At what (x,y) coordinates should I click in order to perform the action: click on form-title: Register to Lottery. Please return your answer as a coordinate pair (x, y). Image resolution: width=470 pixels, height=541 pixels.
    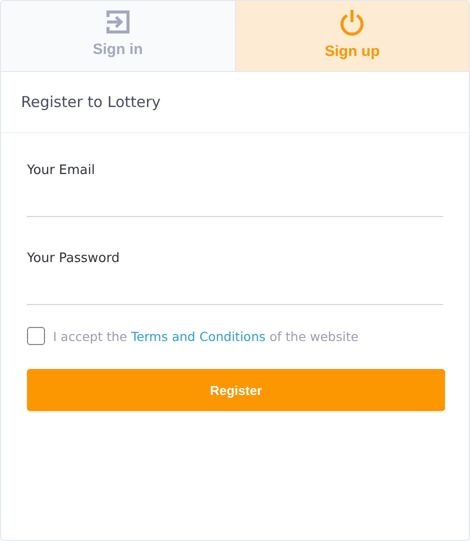
    Looking at the image, I should click on (91, 102).